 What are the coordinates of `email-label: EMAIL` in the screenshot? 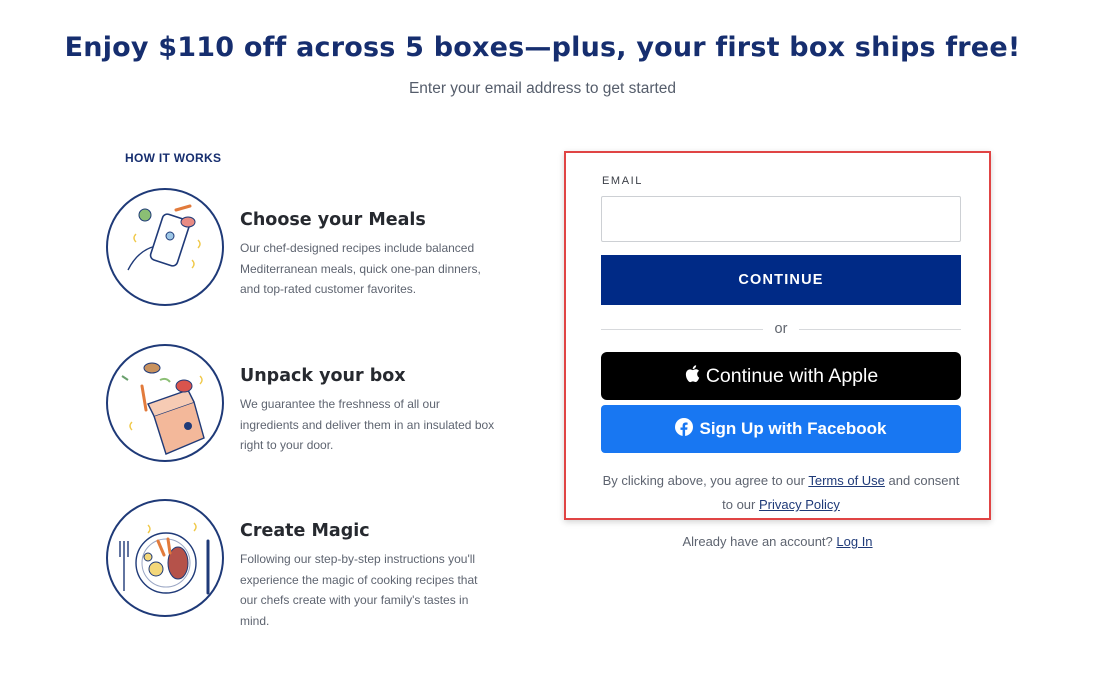 It's located at (623, 181).